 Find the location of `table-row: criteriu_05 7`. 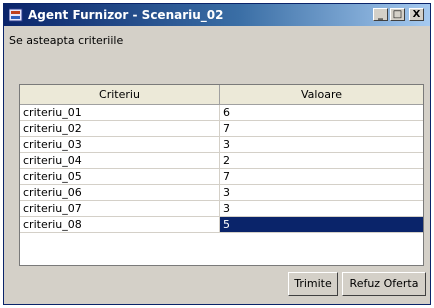

table-row: criteriu_05 7 is located at coordinates (221, 177).